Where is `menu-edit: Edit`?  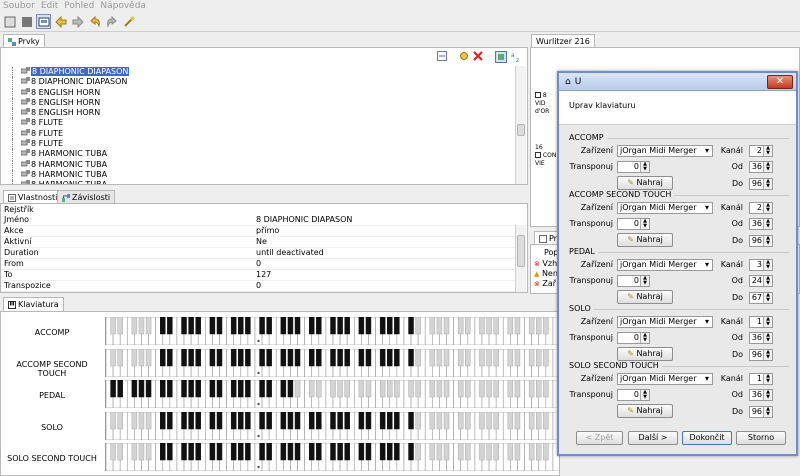
menu-edit: Edit is located at coordinates (49, 6).